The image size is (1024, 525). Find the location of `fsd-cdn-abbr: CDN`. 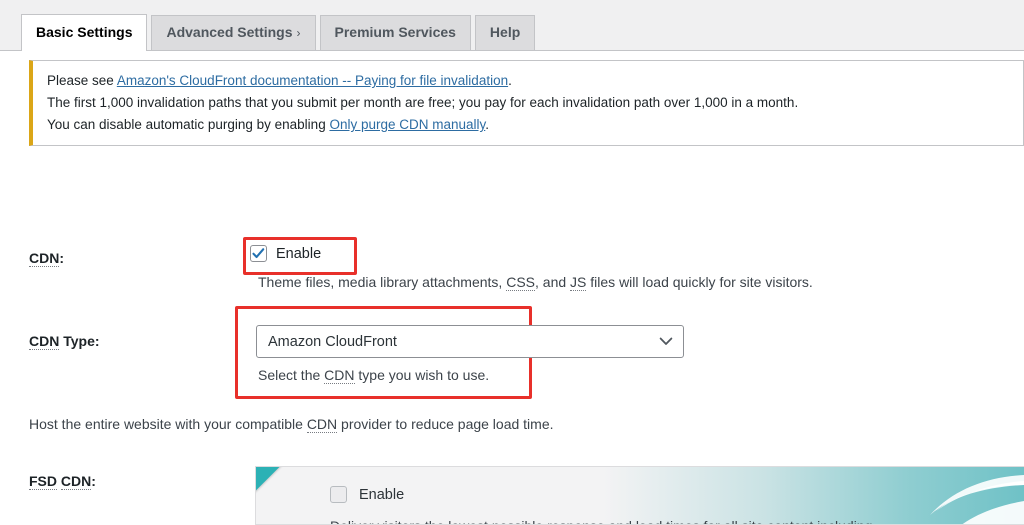

fsd-cdn-abbr: CDN is located at coordinates (76, 481).